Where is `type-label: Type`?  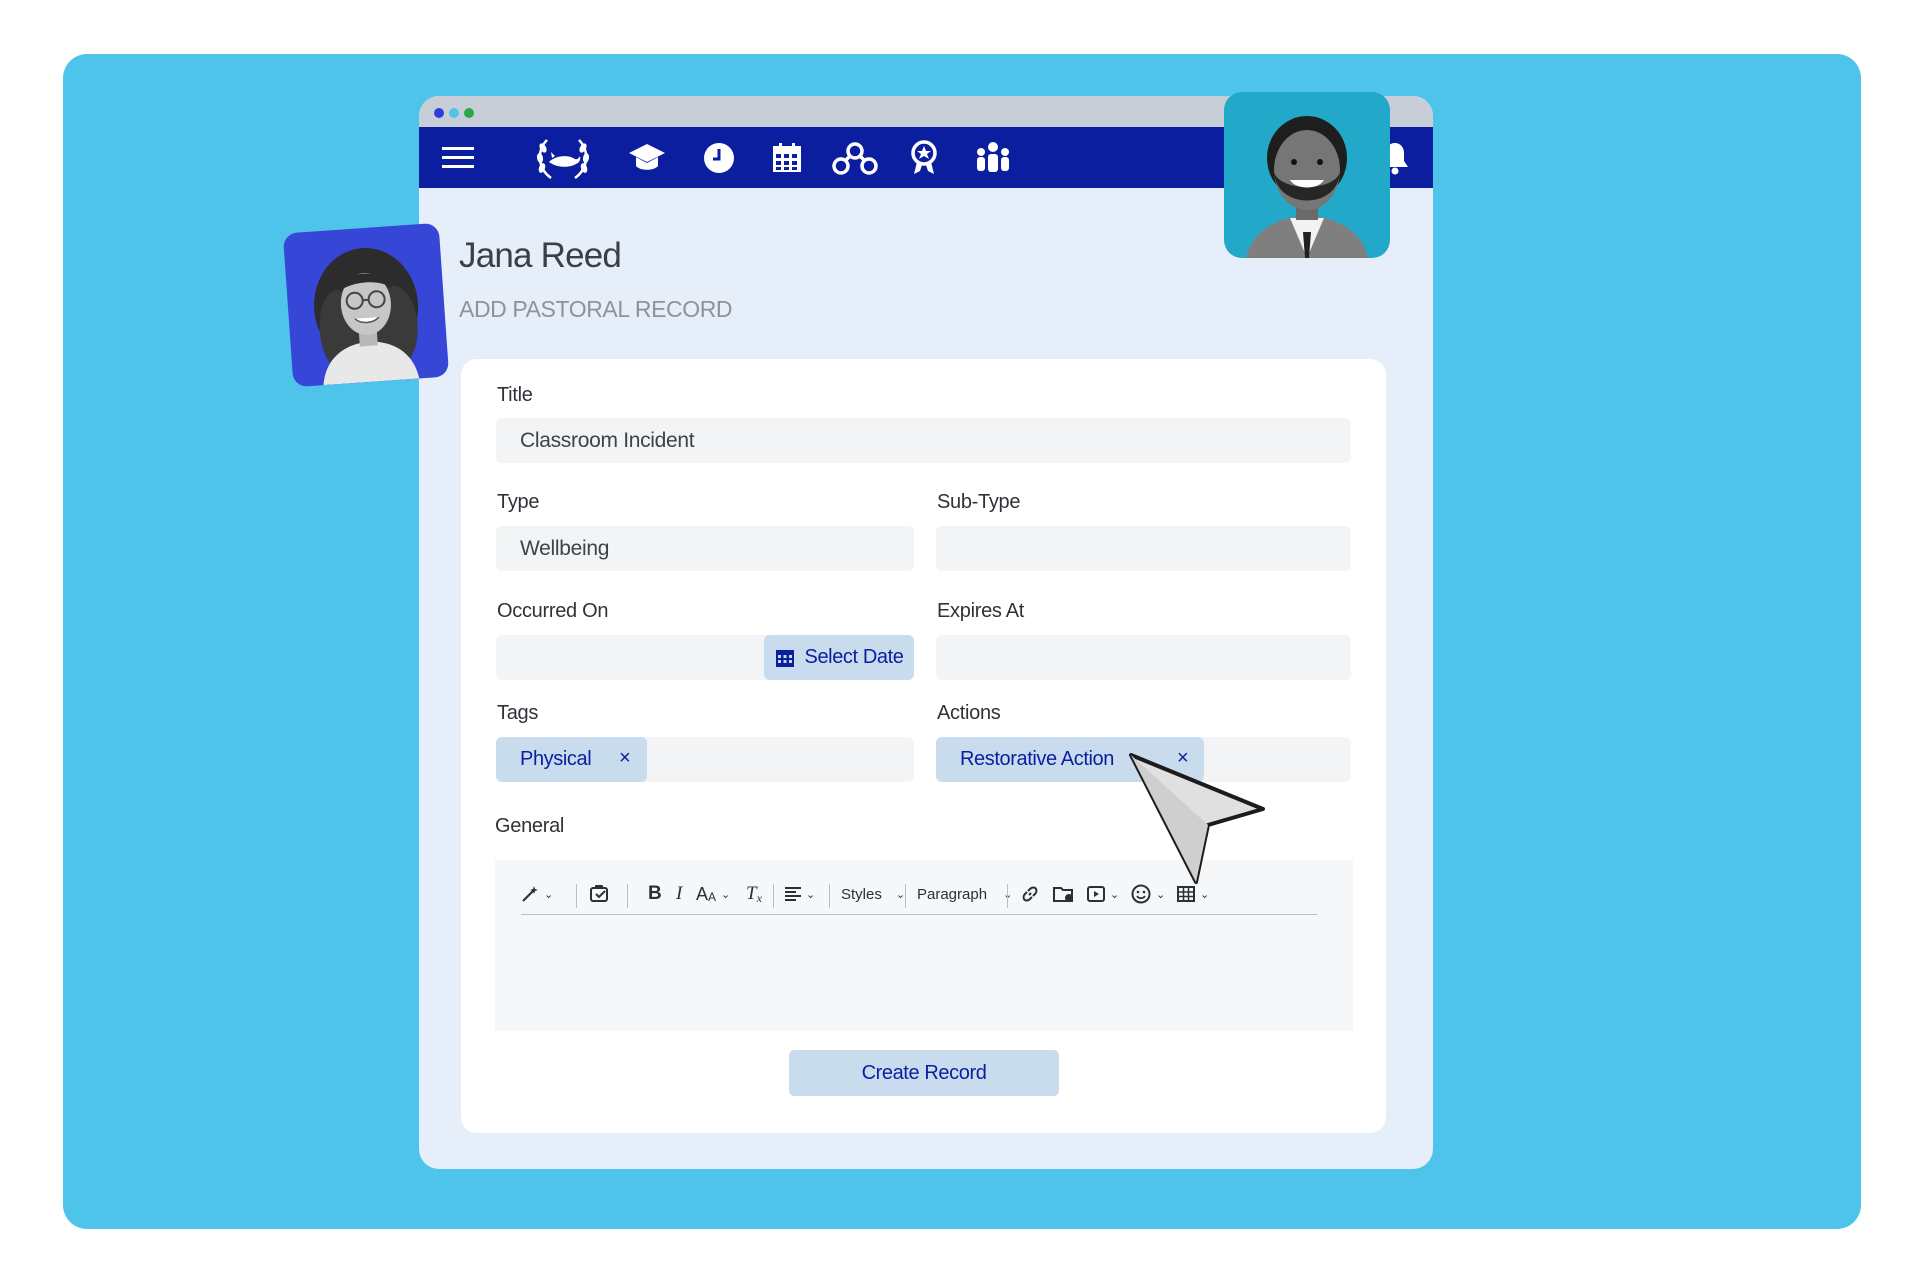 type-label: Type is located at coordinates (518, 502).